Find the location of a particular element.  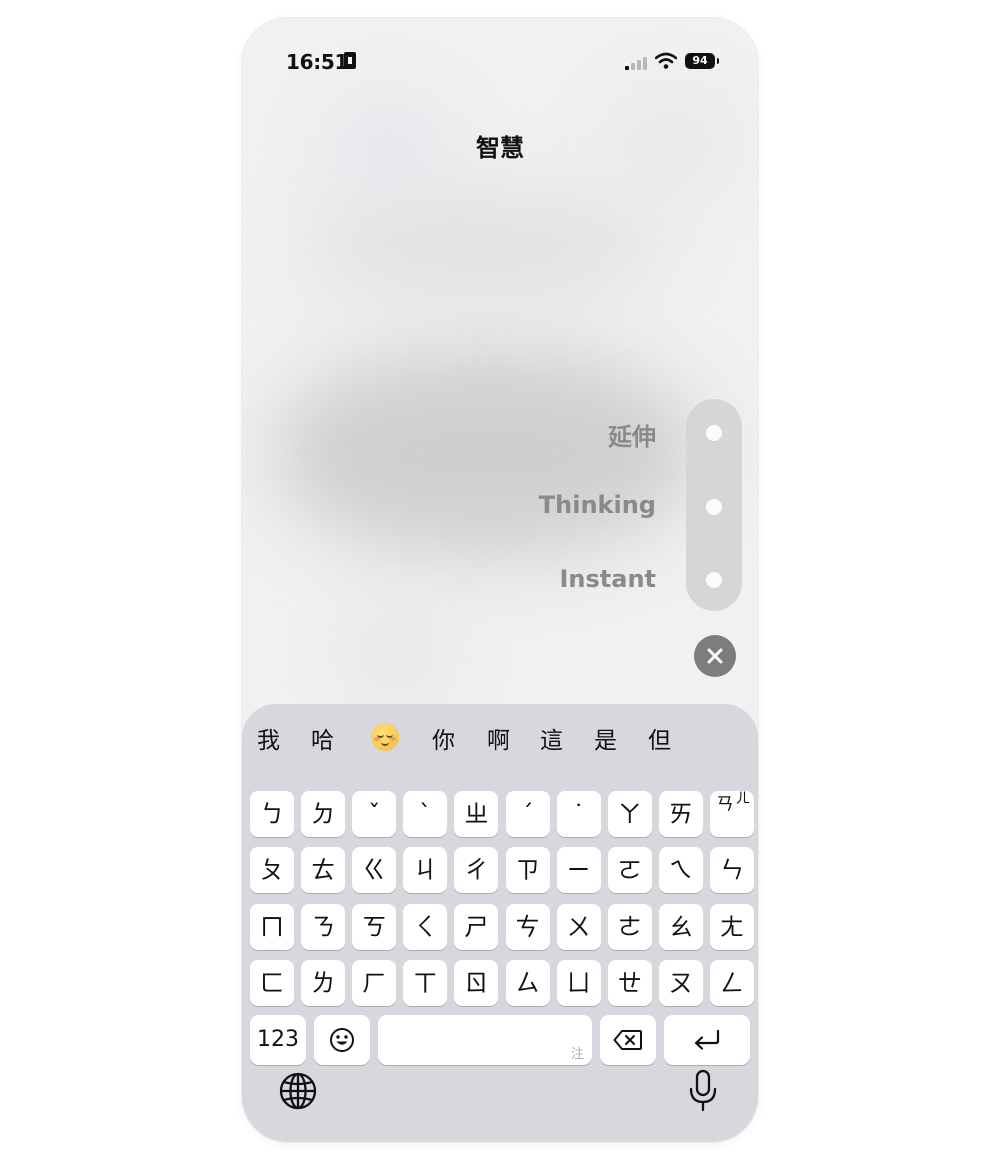

zhuyin-key: ㄚ is located at coordinates (629, 814).